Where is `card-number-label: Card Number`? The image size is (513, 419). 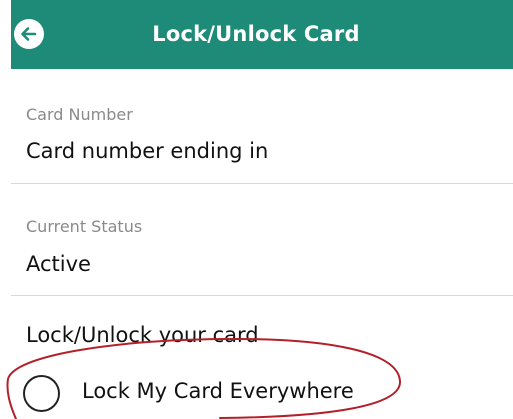 card-number-label: Card Number is located at coordinates (79, 114).